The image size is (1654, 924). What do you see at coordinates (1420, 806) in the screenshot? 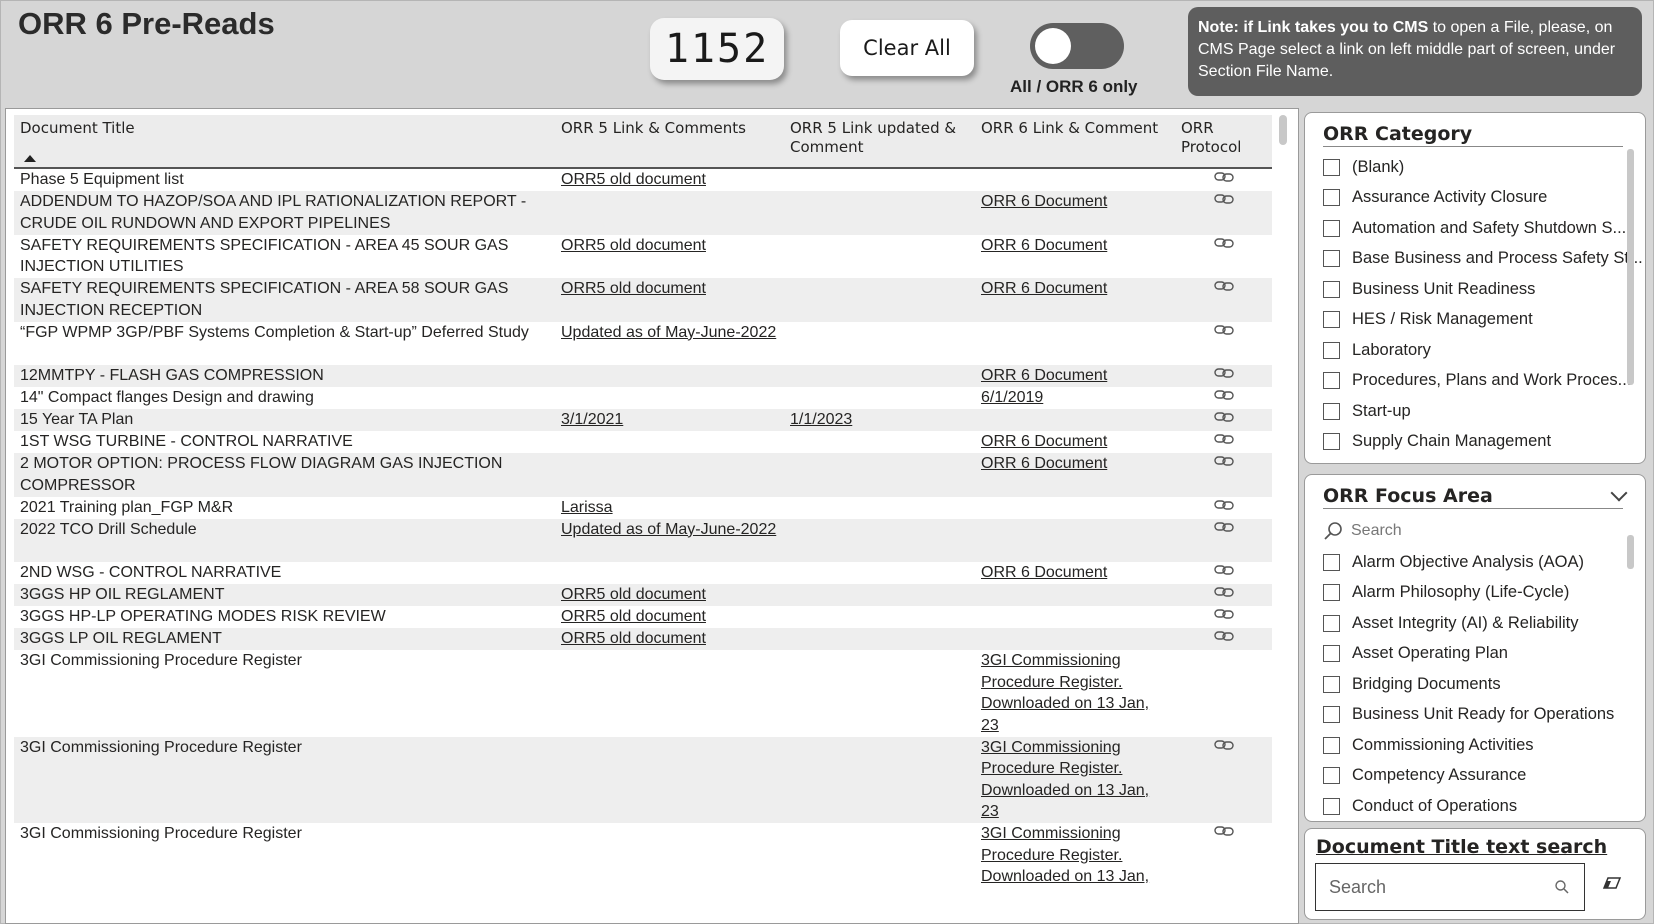
I see `focus-area-option: Conduct of Operations` at bounding box center [1420, 806].